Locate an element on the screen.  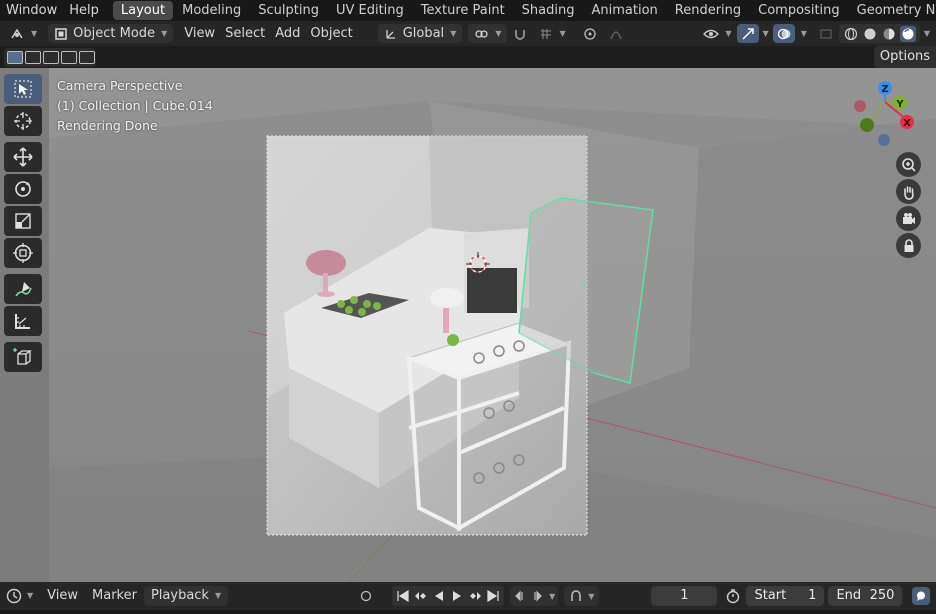
editor-type-button: ▼ is located at coordinates (23, 33).